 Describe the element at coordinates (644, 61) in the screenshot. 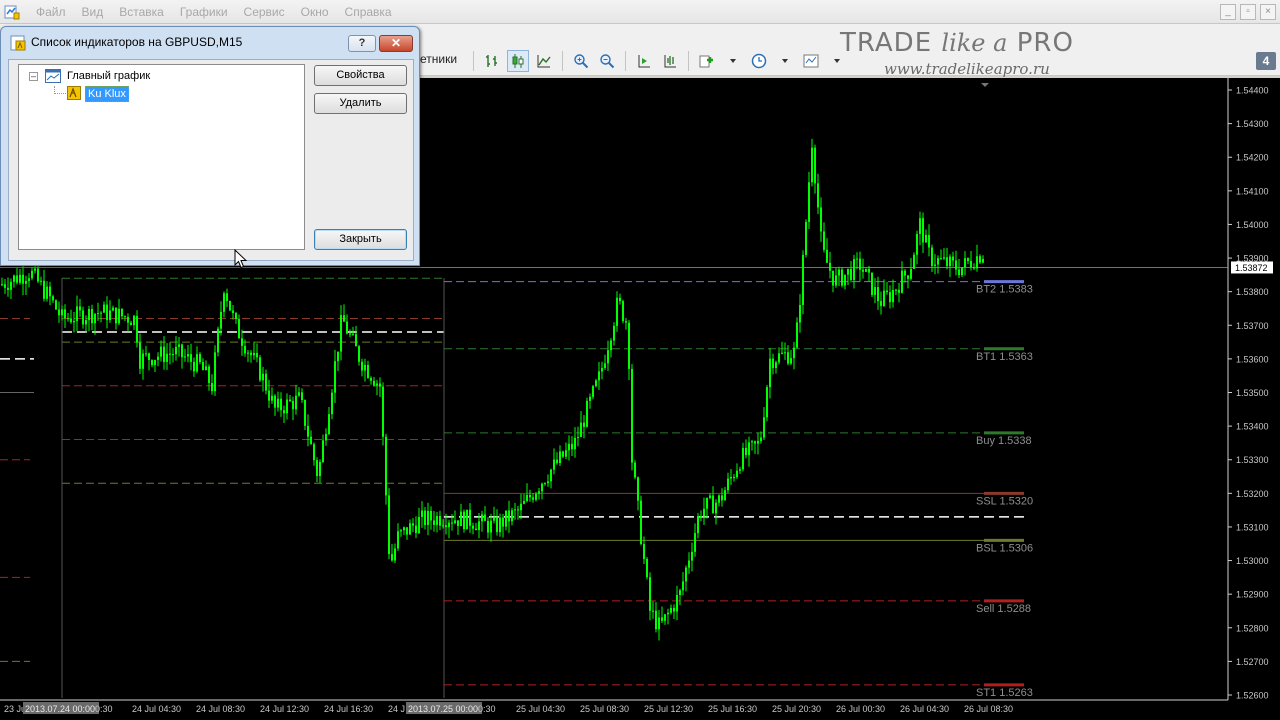

I see `auto-scroll-button` at that location.